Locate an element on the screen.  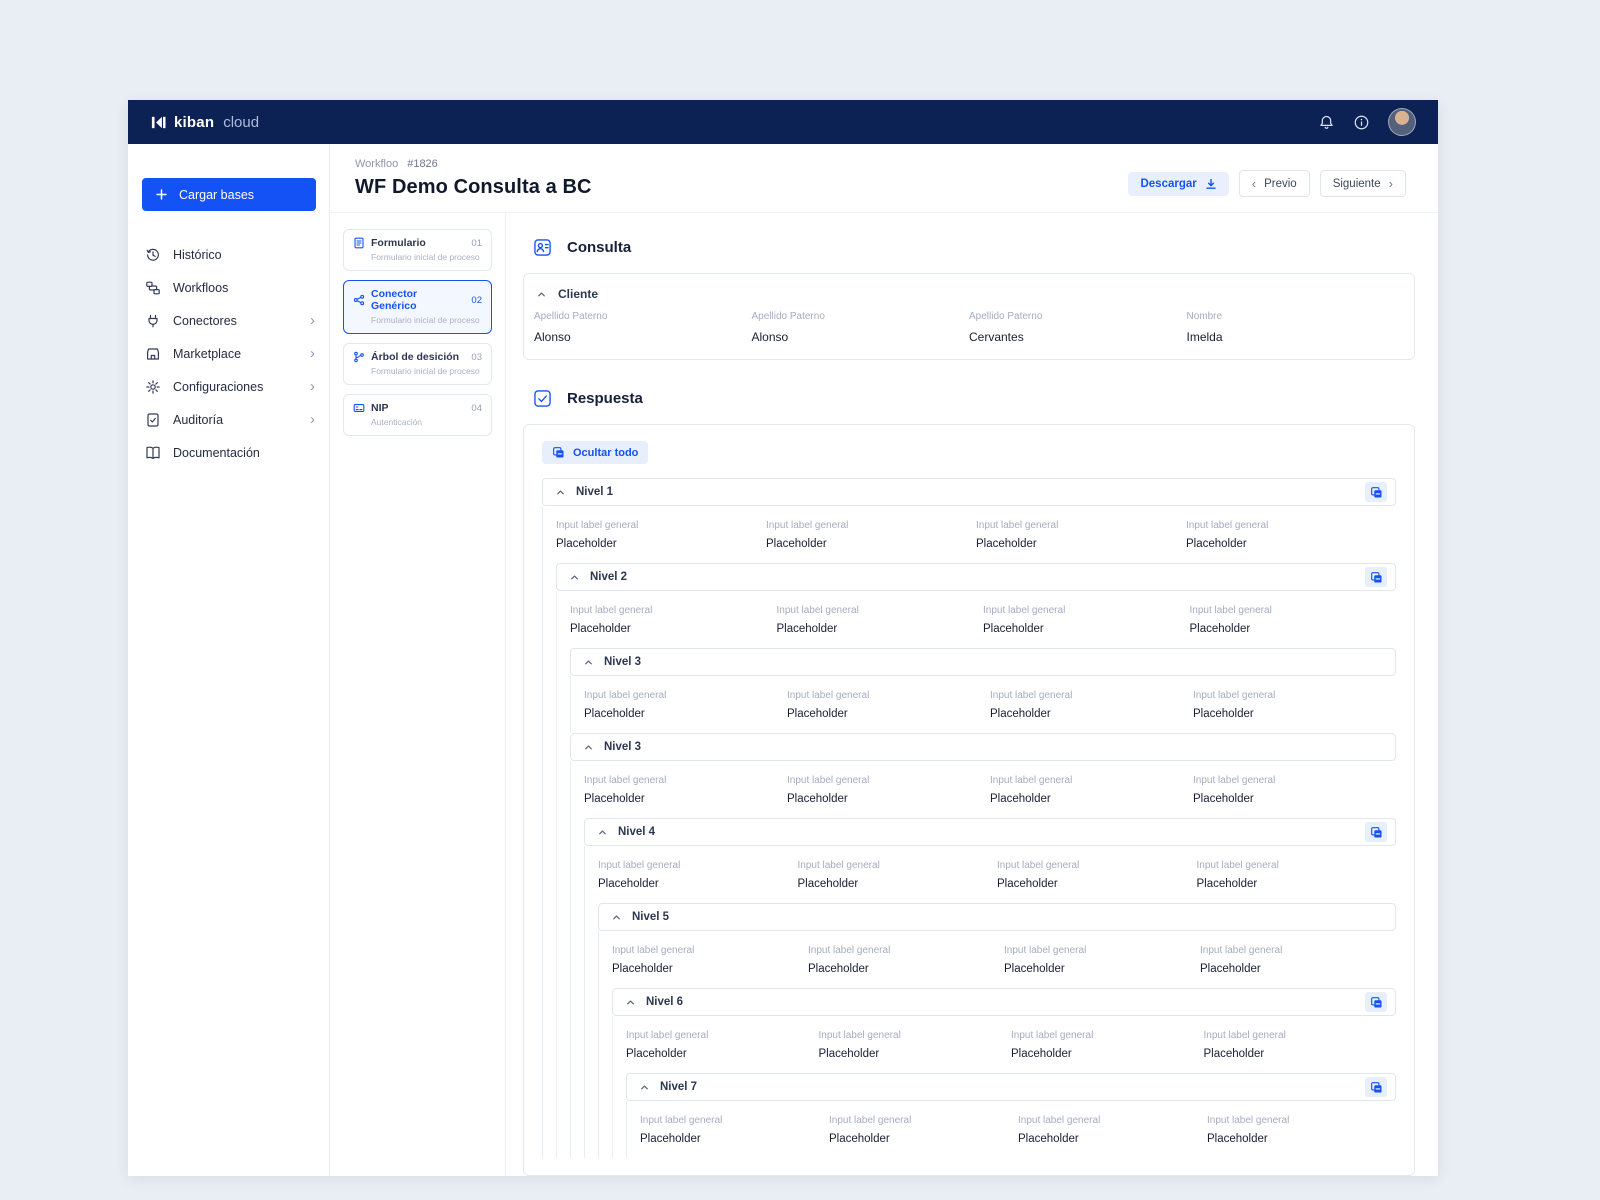
field-value: Cervantes is located at coordinates (996, 337).